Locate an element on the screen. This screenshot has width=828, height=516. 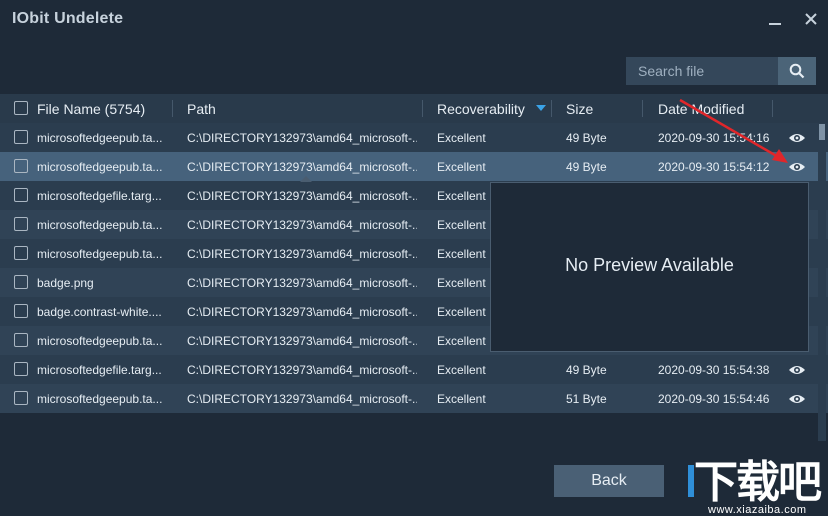
app-title: IObit Undelete is located at coordinates (68, 18).